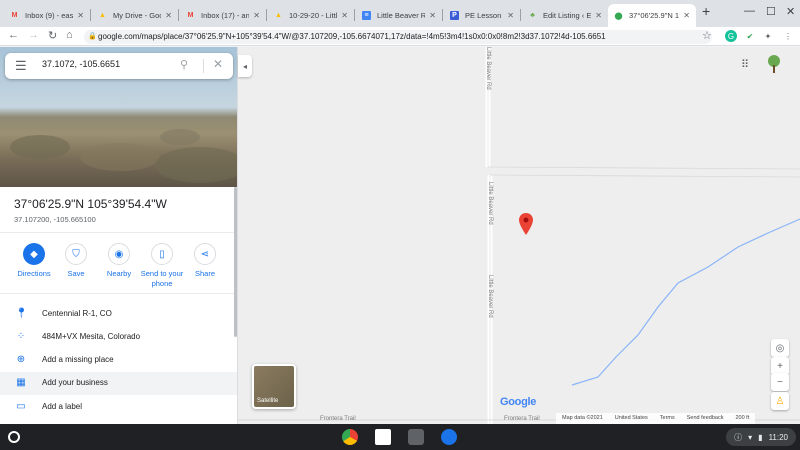 The width and height of the screenshot is (800, 450). What do you see at coordinates (118, 407) in the screenshot?
I see `add-label-row: ▭ Add a label` at bounding box center [118, 407].